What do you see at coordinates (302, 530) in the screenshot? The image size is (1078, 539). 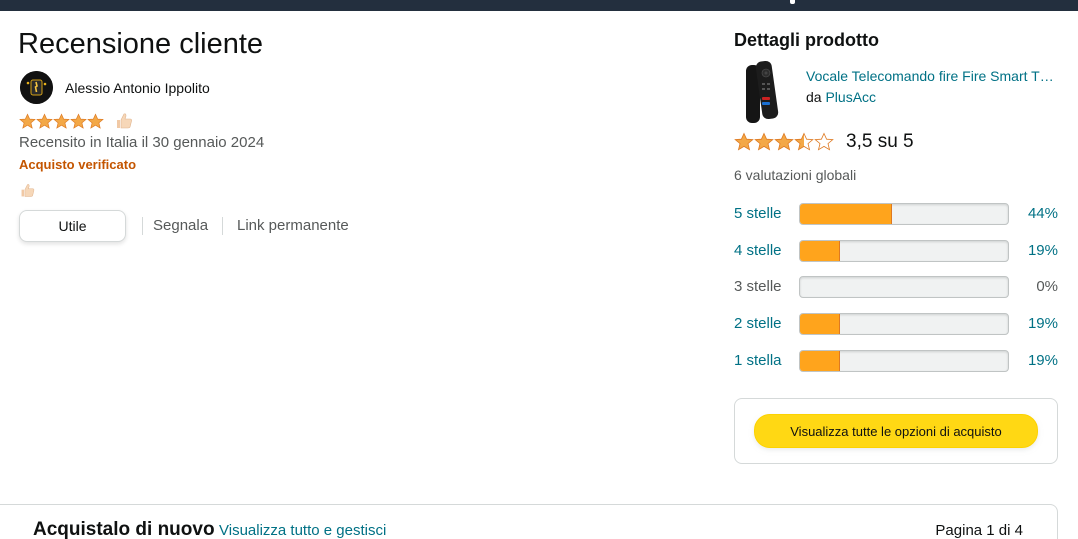 I see `manage-buy-again-link: Visualizza tutto e gestisci` at bounding box center [302, 530].